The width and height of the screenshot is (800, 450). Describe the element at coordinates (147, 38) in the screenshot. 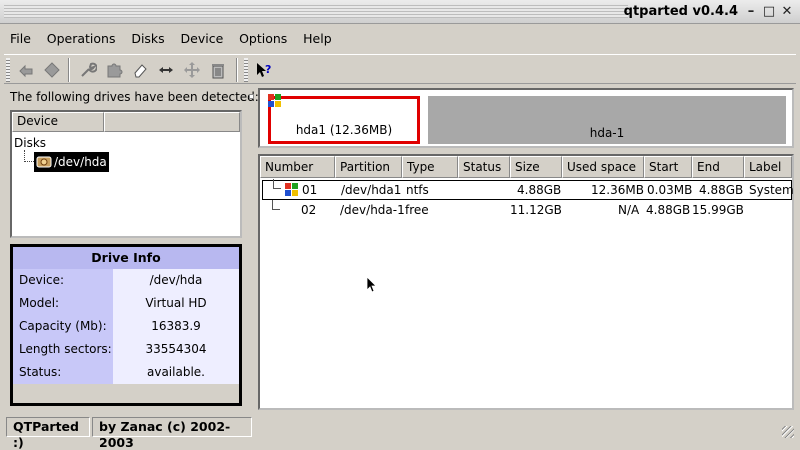

I see `menu-disks: Disks` at that location.